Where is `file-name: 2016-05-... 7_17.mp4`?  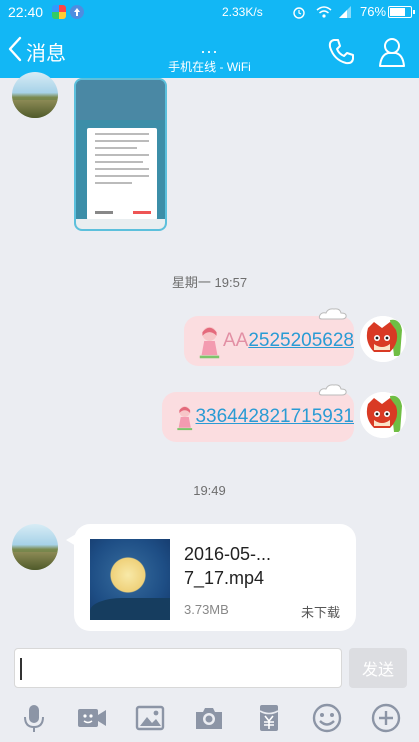
file-name: 2016-05-... 7_17.mp4 is located at coordinates (259, 566).